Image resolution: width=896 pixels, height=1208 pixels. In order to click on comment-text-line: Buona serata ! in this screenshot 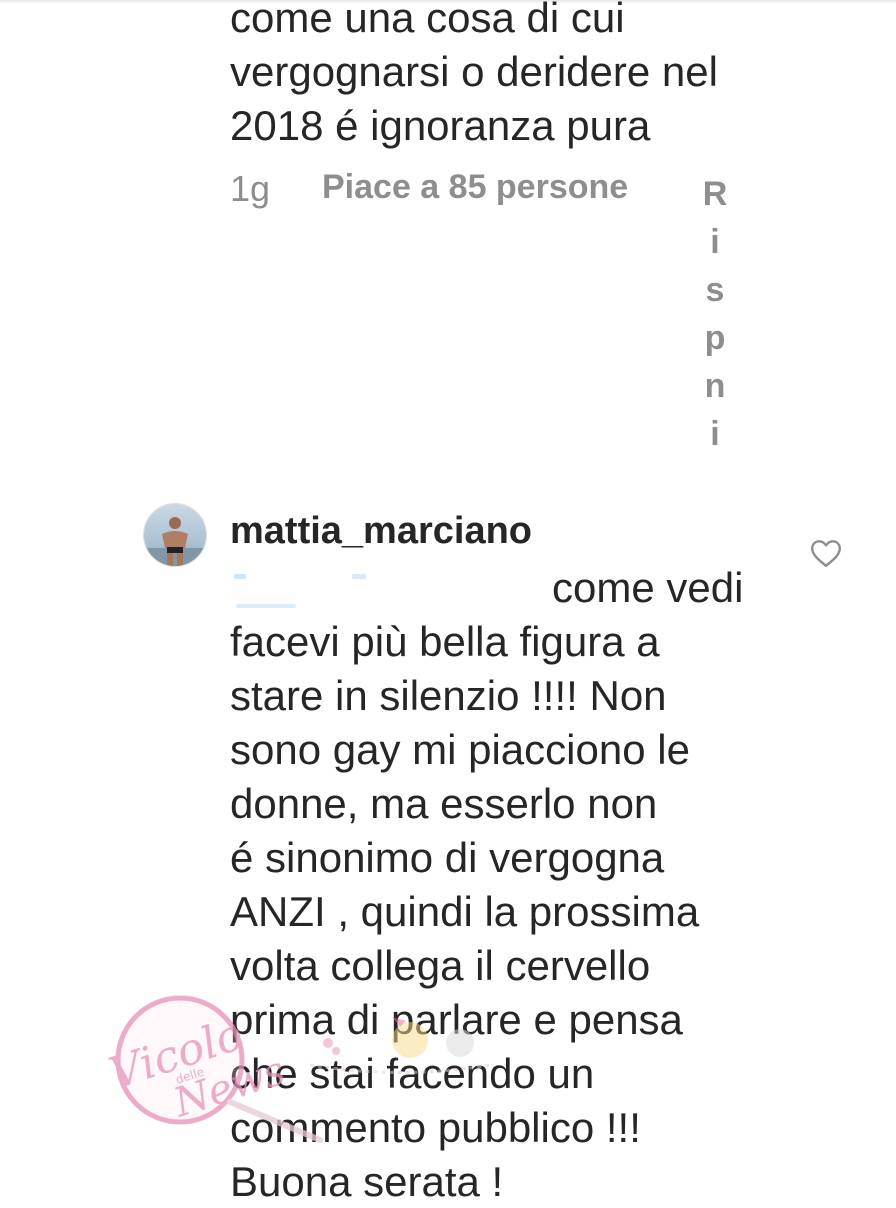, I will do `click(367, 1181)`.